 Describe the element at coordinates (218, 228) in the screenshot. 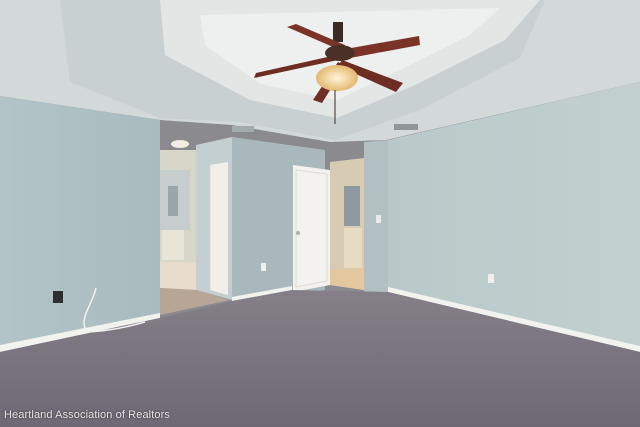

I see `hall-closet-door` at that location.